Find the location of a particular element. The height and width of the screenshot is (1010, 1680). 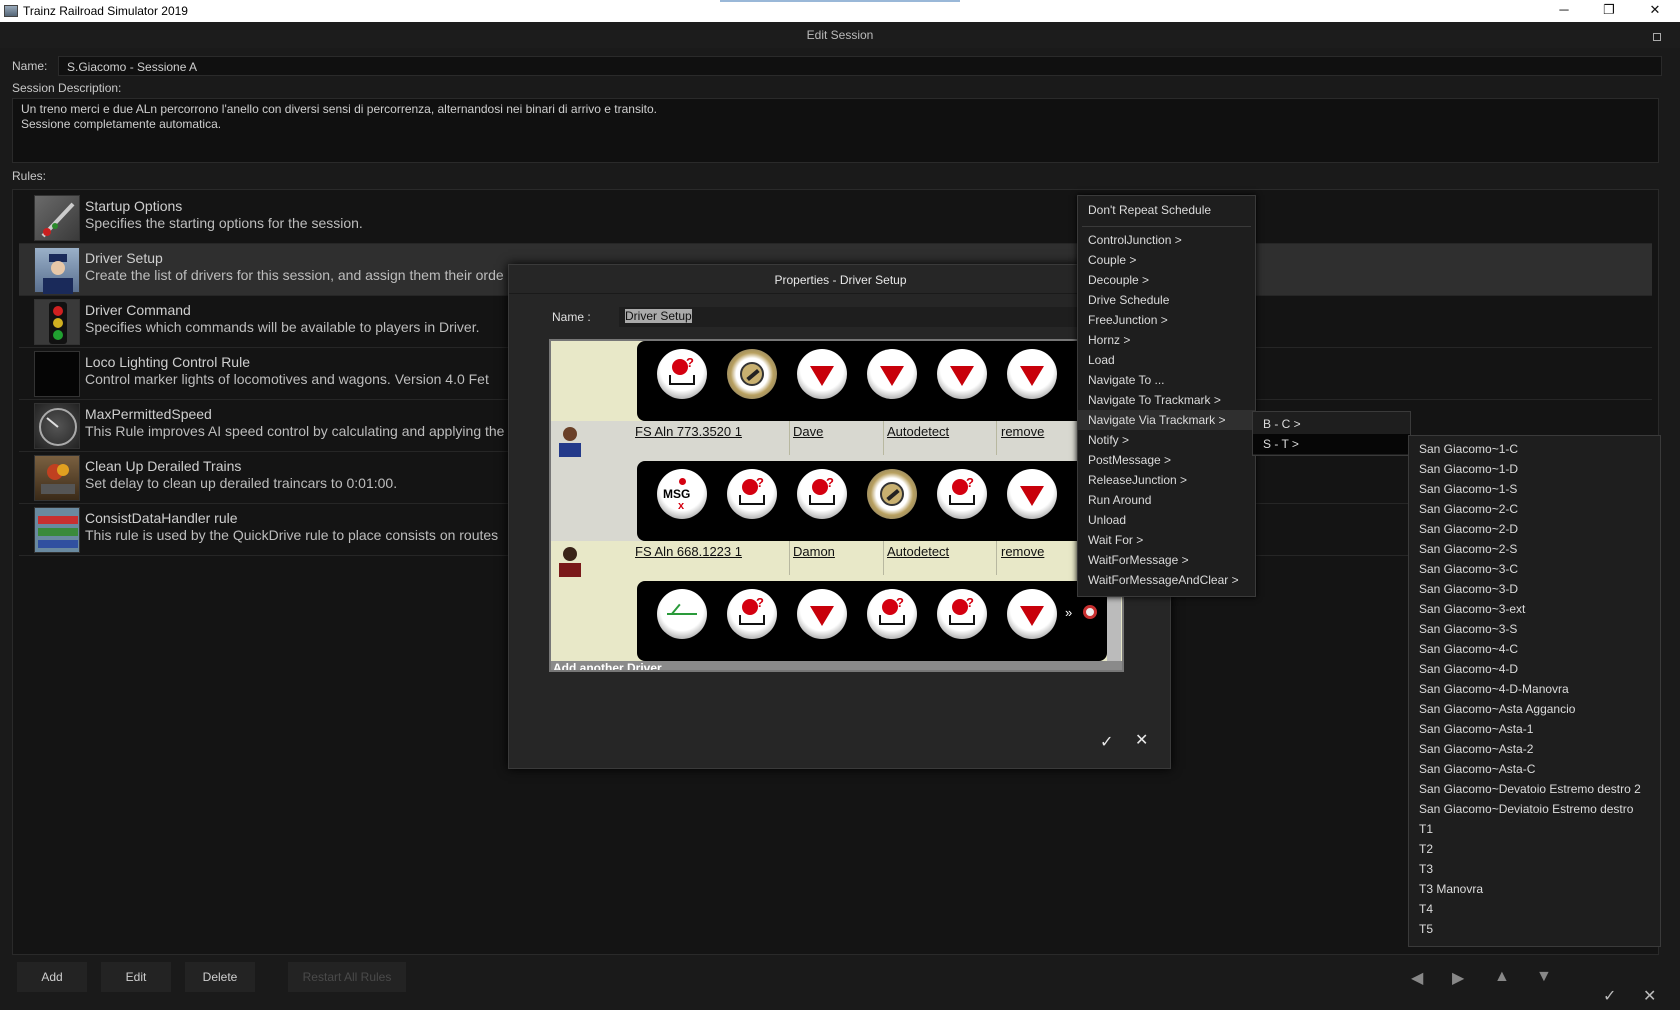

confirm-button: ✓ is located at coordinates (1609, 996).